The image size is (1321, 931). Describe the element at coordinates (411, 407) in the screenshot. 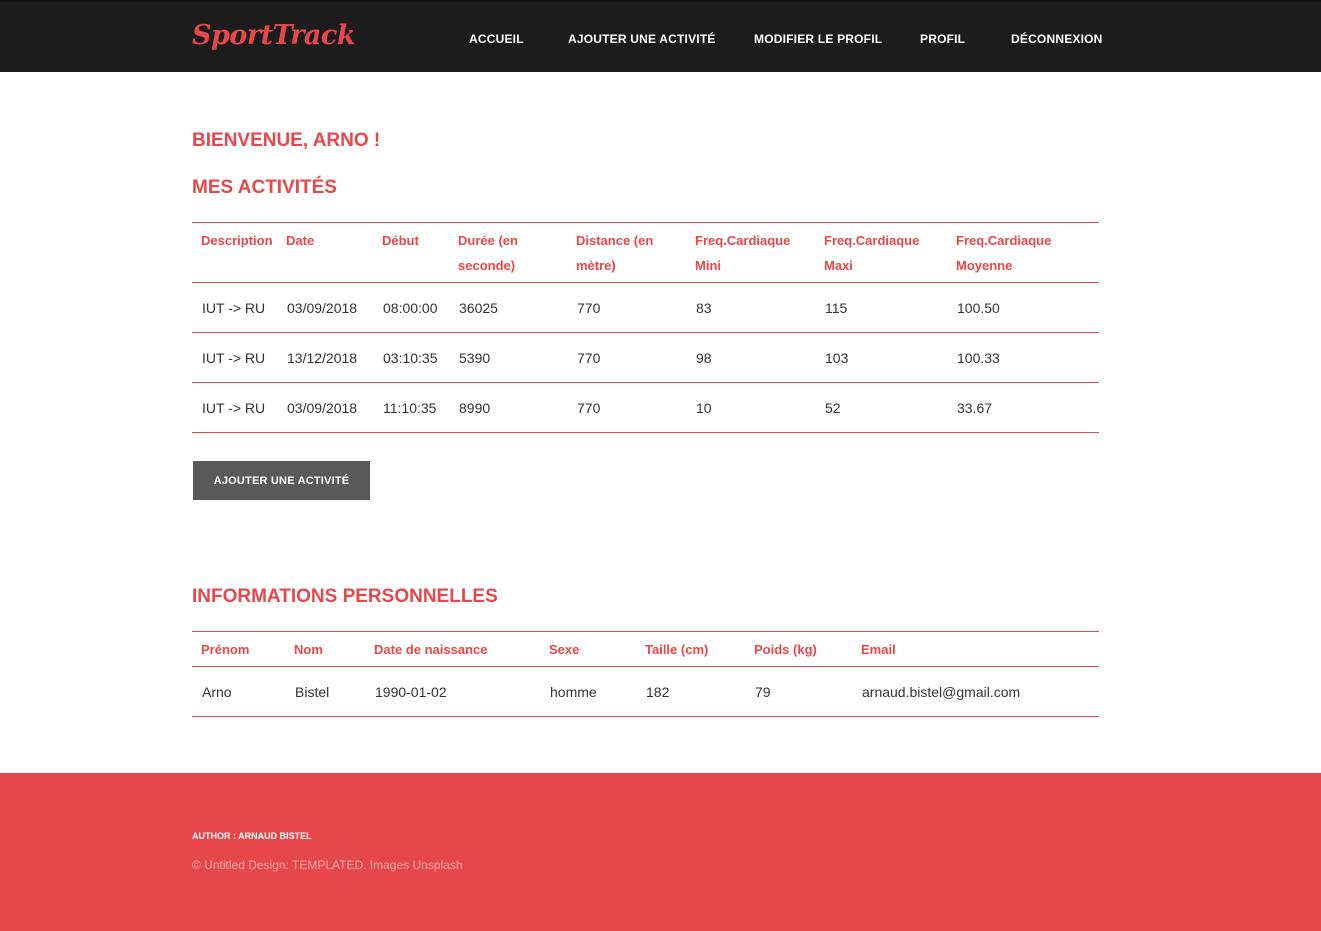

I see `table-cell: 11:10:35` at that location.